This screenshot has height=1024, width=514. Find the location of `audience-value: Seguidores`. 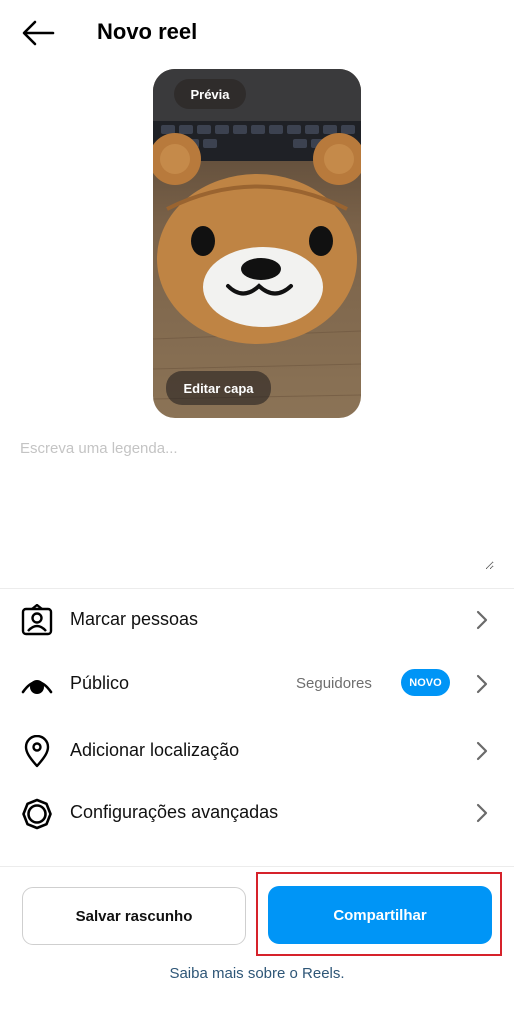

audience-value: Seguidores is located at coordinates (334, 683).